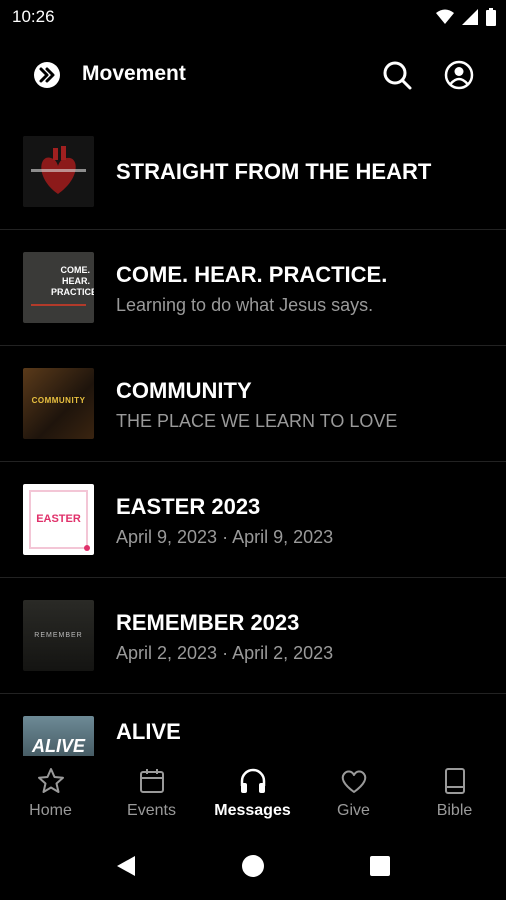 The height and width of the screenshot is (900, 506). Describe the element at coordinates (126, 866) in the screenshot. I see `back-icon` at that location.